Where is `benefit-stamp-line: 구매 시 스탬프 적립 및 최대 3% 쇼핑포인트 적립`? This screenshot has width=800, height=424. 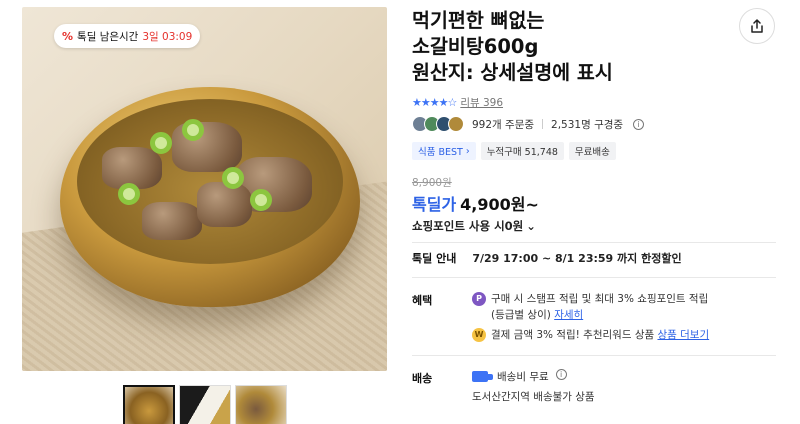 benefit-stamp-line: 구매 시 스탬프 적립 및 최대 3% 쇼핑포인트 적립 is located at coordinates (600, 299).